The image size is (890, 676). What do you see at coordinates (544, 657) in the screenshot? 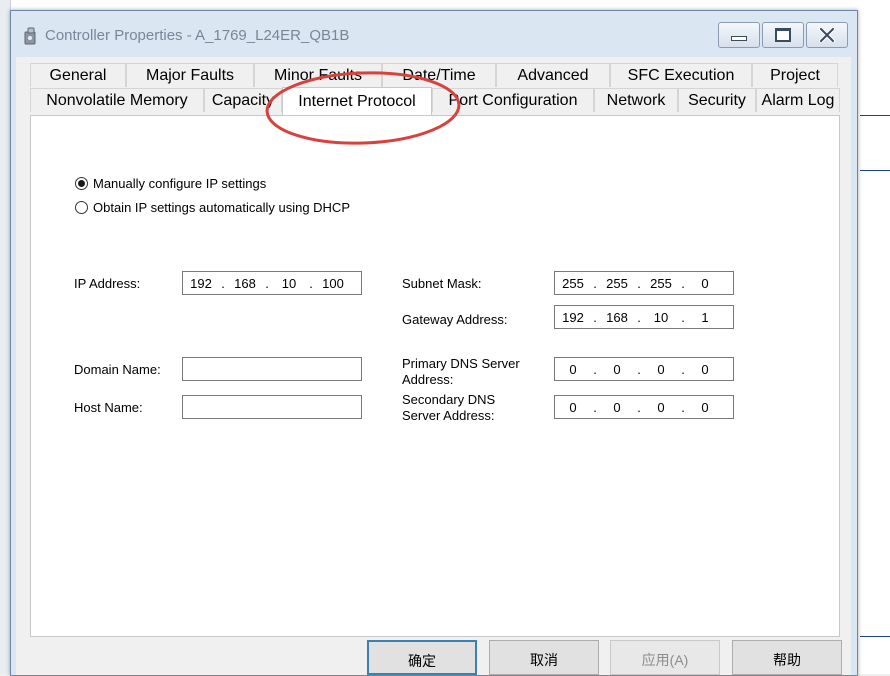
I see `cancel-button: 取消` at bounding box center [544, 657].